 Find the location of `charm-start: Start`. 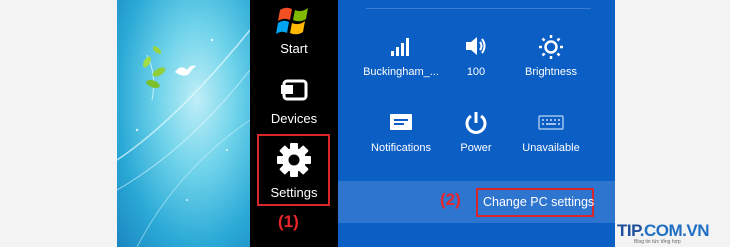

charm-start: Start is located at coordinates (294, 28).